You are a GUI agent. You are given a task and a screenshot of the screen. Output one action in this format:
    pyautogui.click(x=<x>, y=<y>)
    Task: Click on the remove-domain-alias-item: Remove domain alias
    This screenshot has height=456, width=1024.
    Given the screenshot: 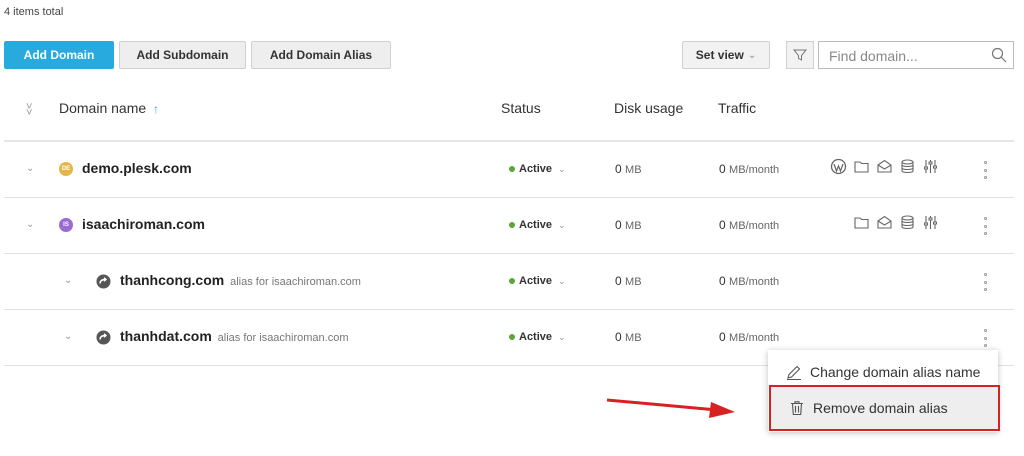 What is the action you would take?
    pyautogui.click(x=884, y=408)
    